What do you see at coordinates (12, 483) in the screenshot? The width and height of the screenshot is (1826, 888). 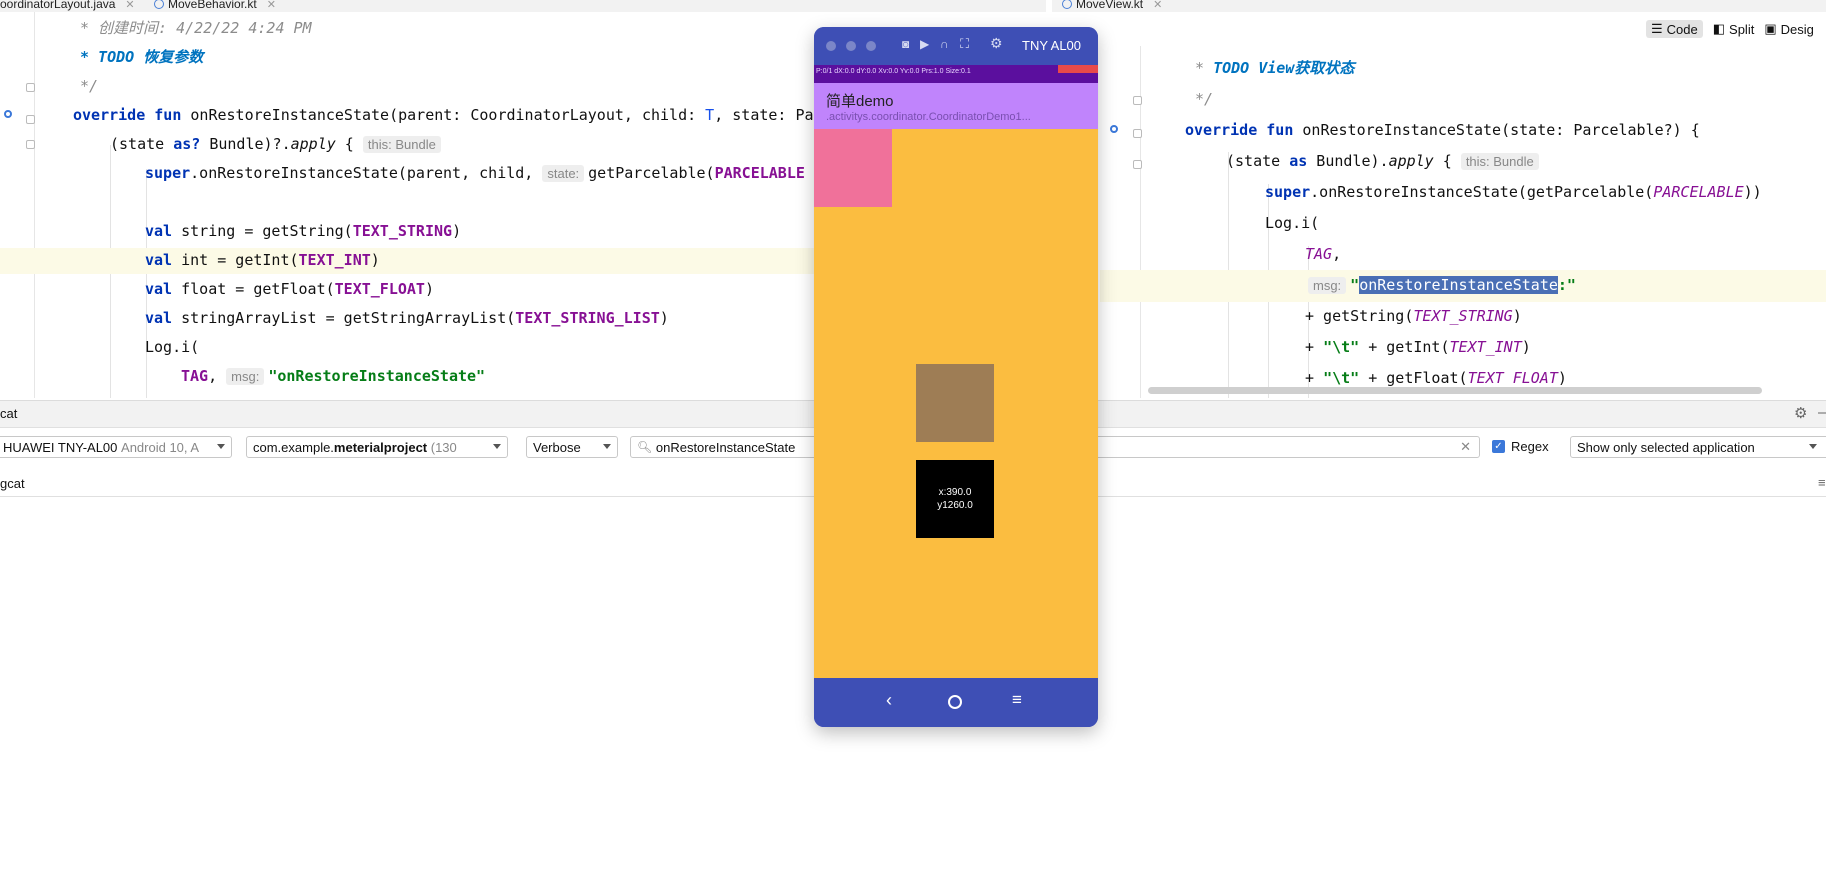 I see `logcat-tab: gcat` at bounding box center [12, 483].